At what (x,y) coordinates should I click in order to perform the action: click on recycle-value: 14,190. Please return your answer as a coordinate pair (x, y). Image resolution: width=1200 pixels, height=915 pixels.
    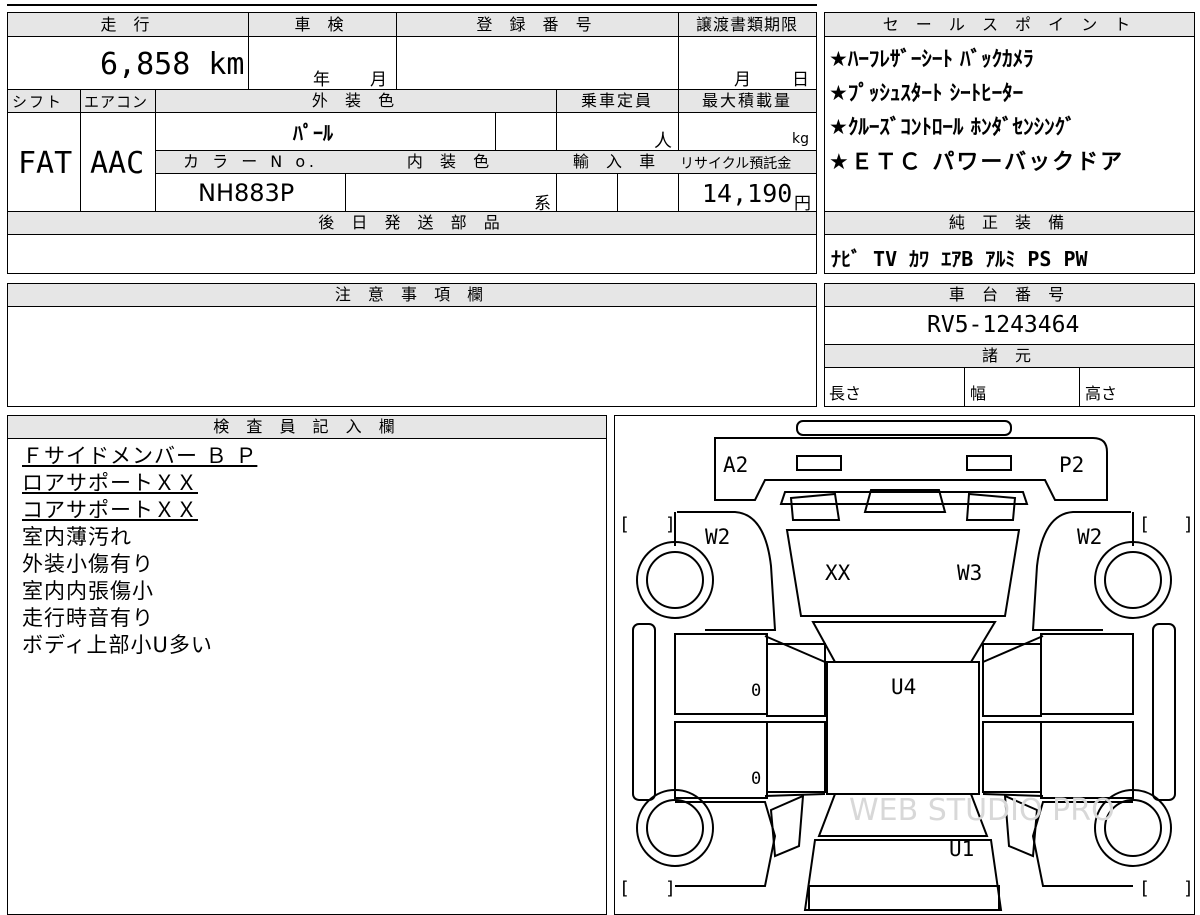
    Looking at the image, I should click on (747, 193).